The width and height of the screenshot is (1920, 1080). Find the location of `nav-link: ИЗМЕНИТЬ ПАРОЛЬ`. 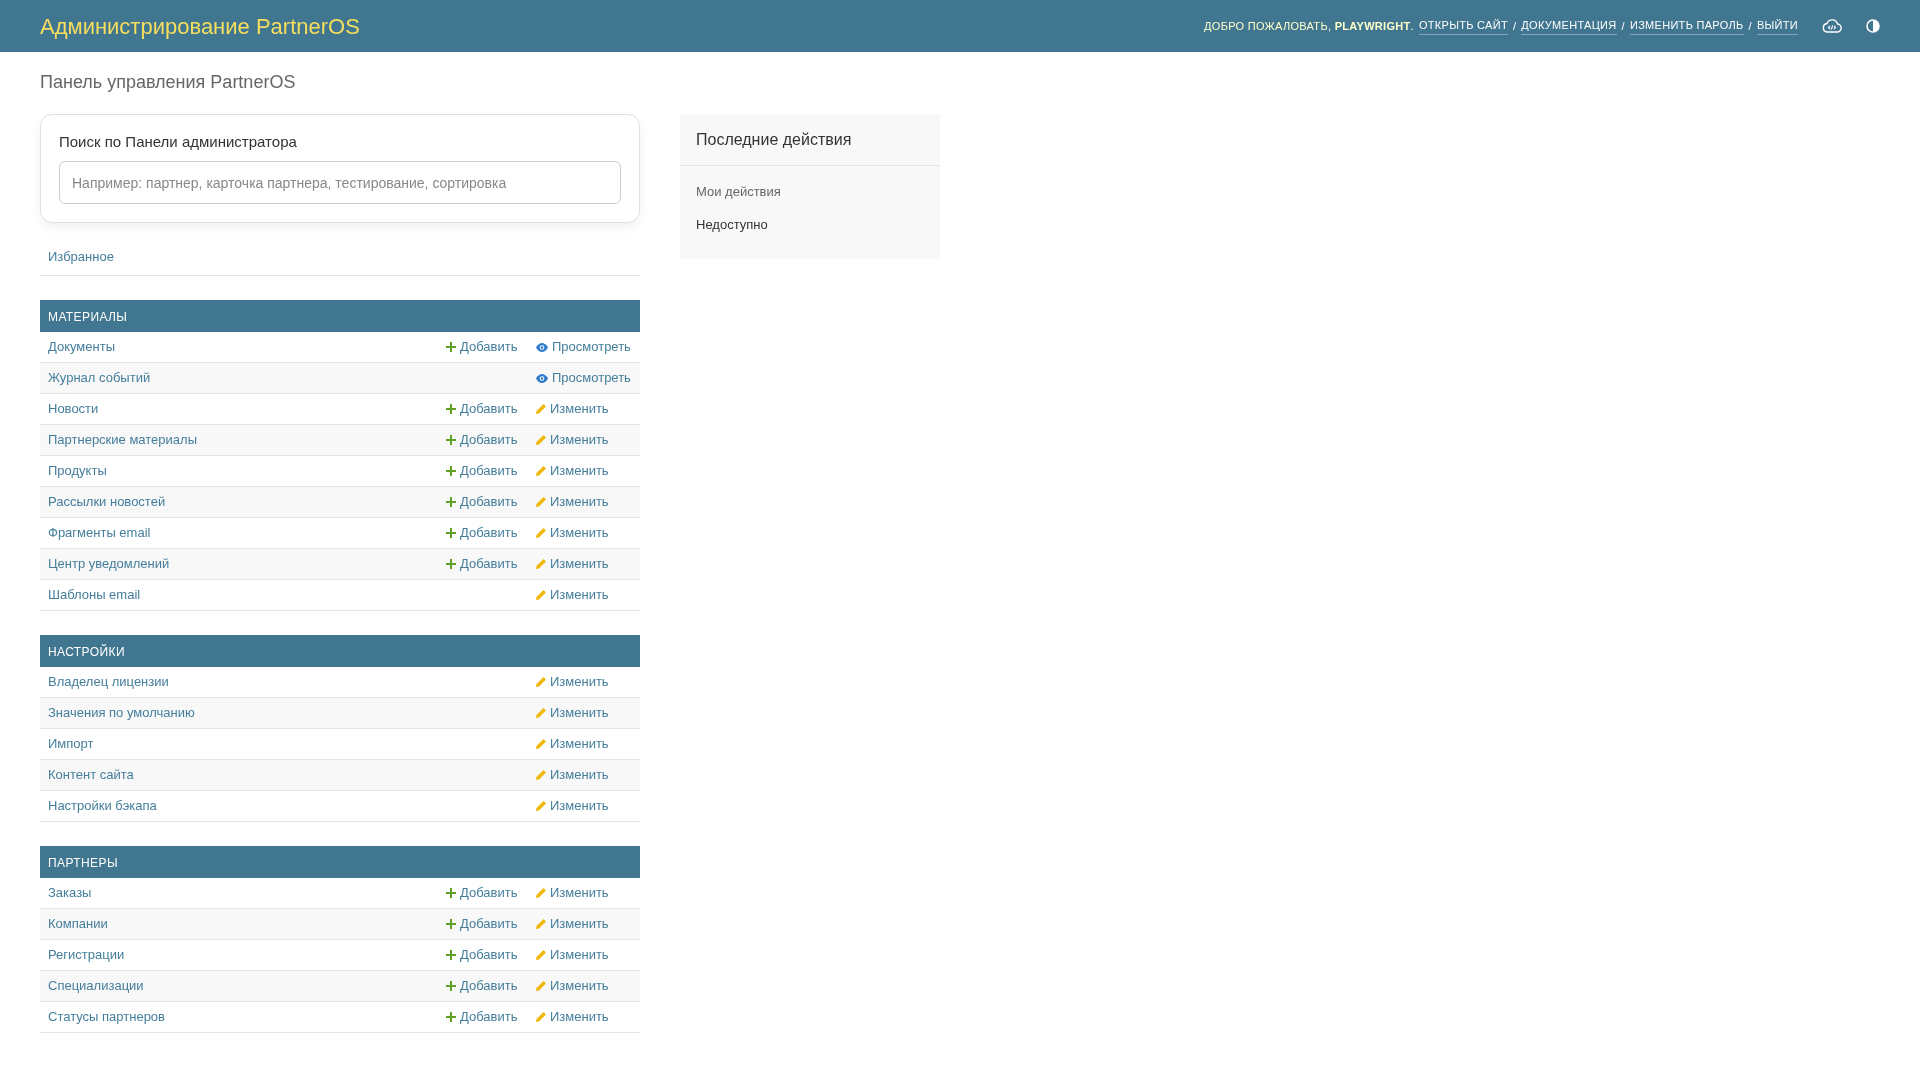

nav-link: ИЗМЕНИТЬ ПАРОЛЬ is located at coordinates (1686, 26).